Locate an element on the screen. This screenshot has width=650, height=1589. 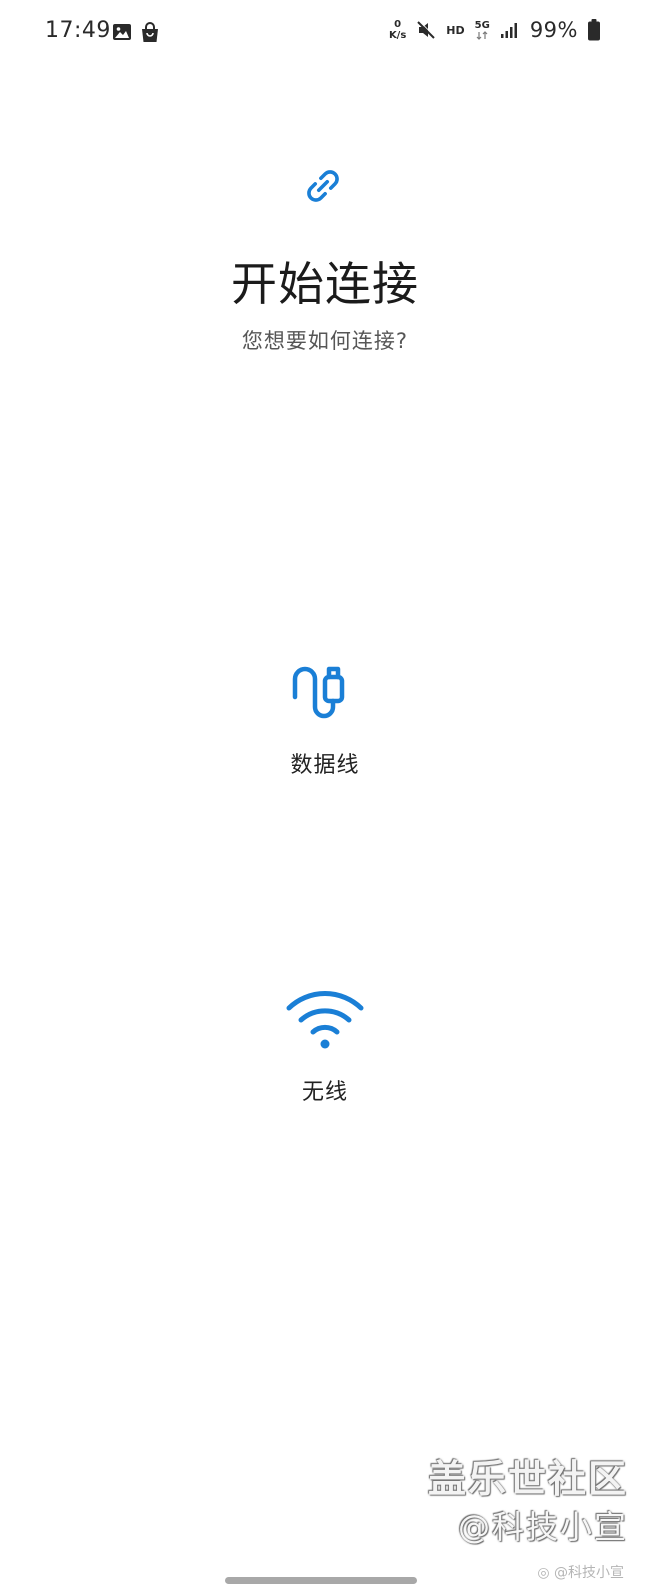
cable-option-label: 数据线 is located at coordinates (325, 765).